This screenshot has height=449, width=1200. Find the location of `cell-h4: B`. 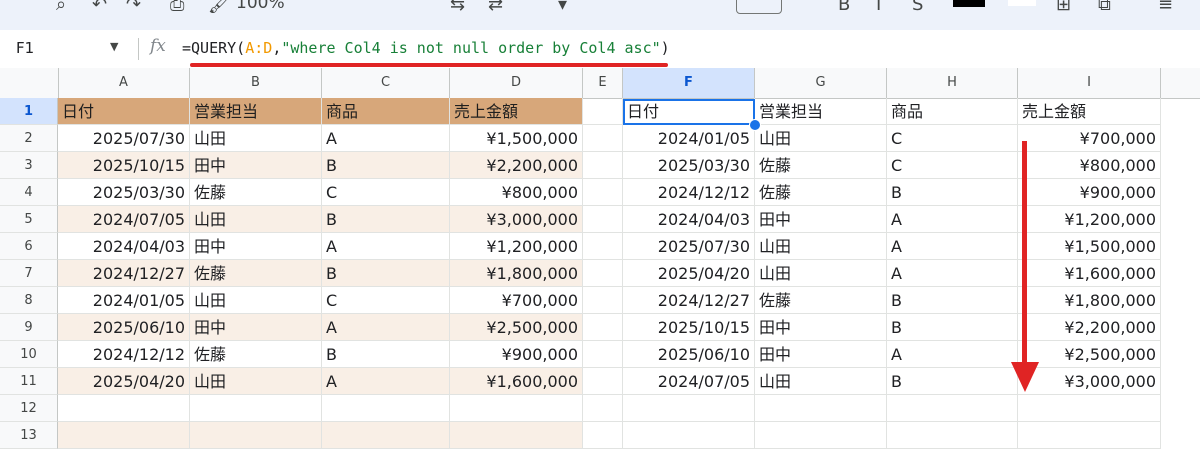

cell-h4: B is located at coordinates (952, 192).